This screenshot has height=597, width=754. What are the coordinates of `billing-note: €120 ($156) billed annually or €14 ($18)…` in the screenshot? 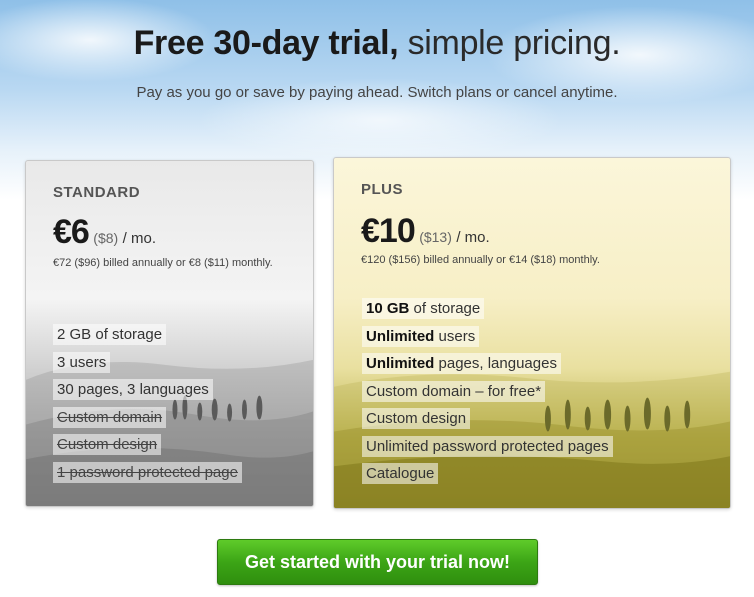 It's located at (480, 260).